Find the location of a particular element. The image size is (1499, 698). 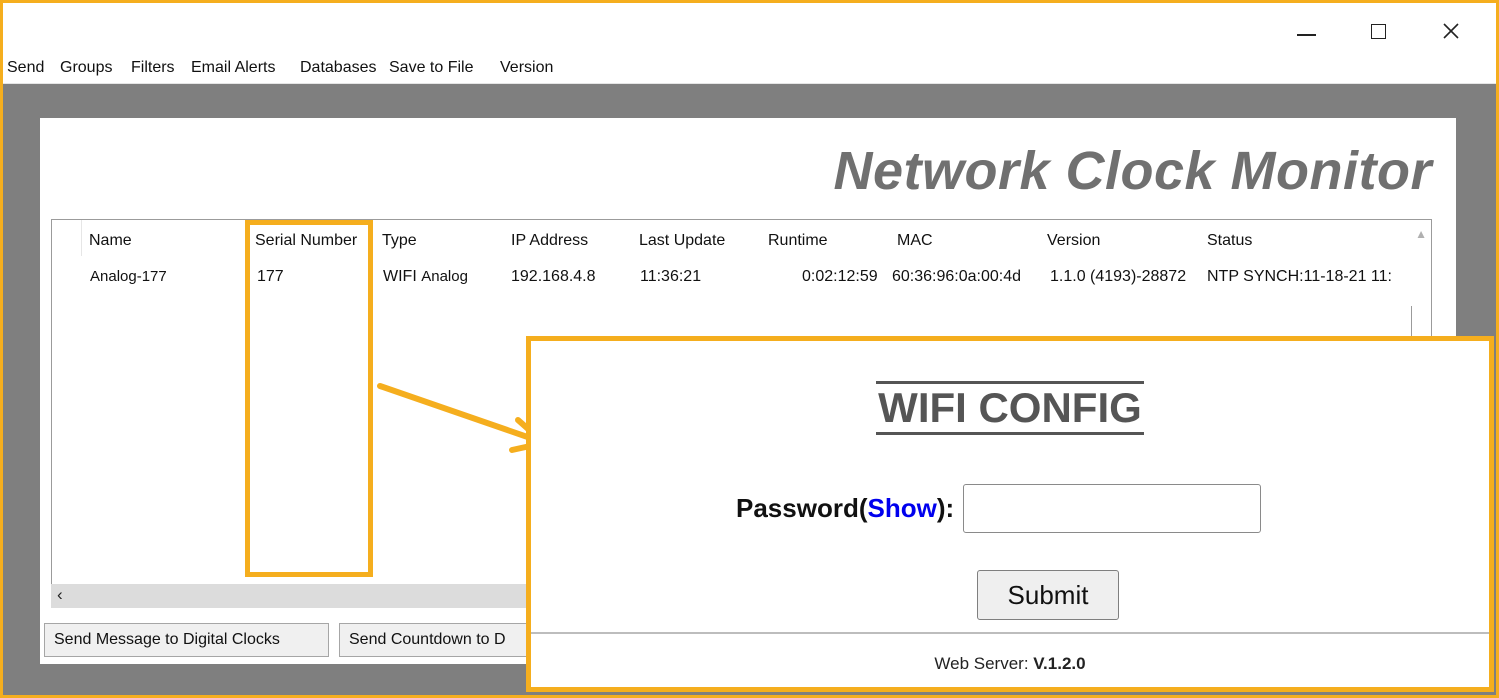

window-titlebar is located at coordinates (749, 28).